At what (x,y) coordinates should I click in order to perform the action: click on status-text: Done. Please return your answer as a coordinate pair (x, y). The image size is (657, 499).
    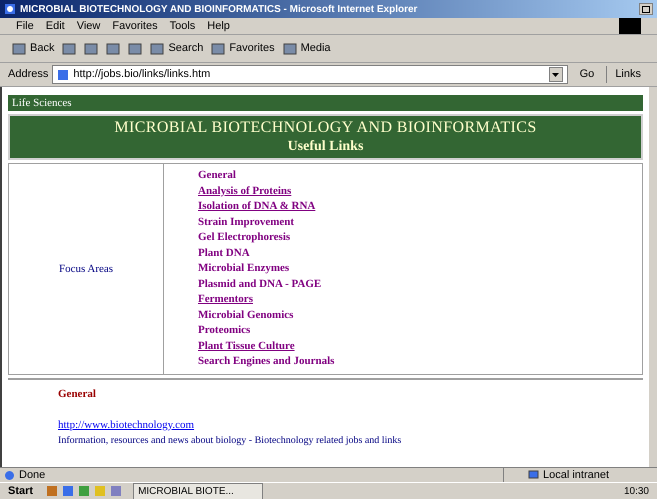
    Looking at the image, I should click on (32, 475).